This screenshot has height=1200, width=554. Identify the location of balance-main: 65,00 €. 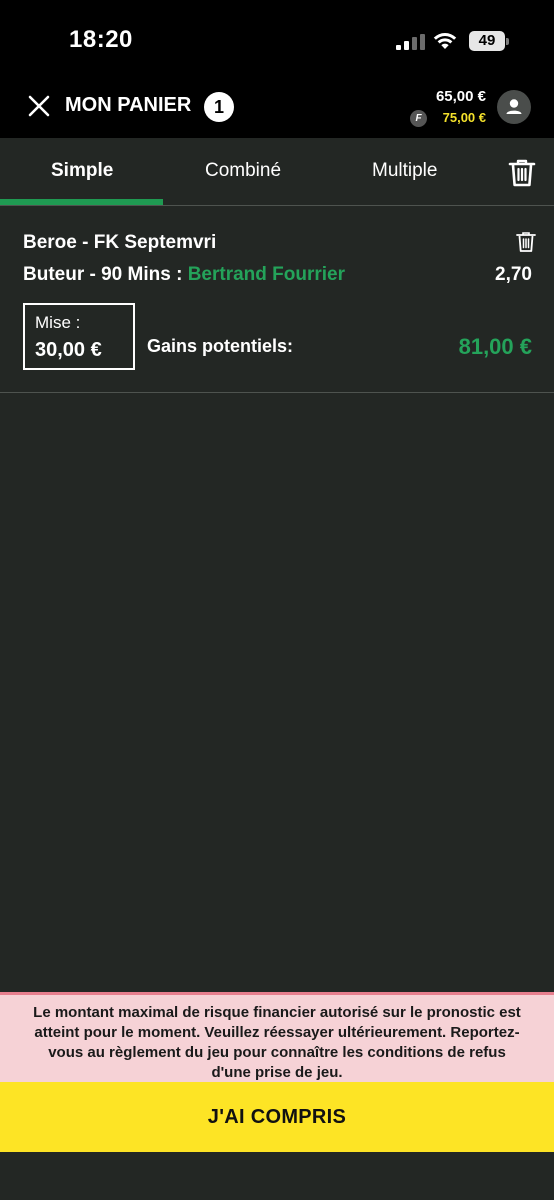
(460, 96).